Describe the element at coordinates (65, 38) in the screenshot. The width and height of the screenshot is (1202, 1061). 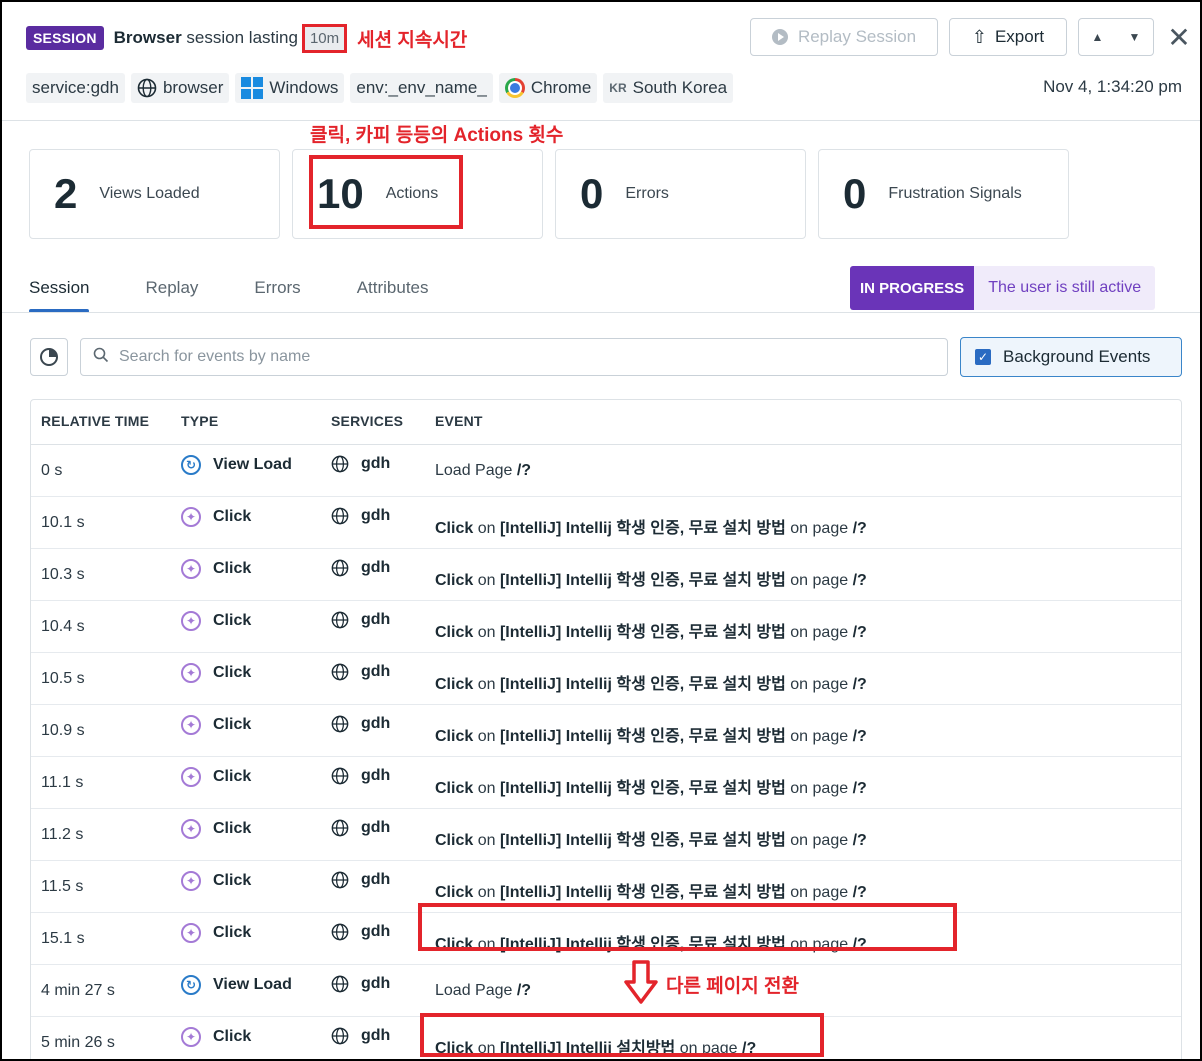
I see `session-badge: SESSION` at that location.